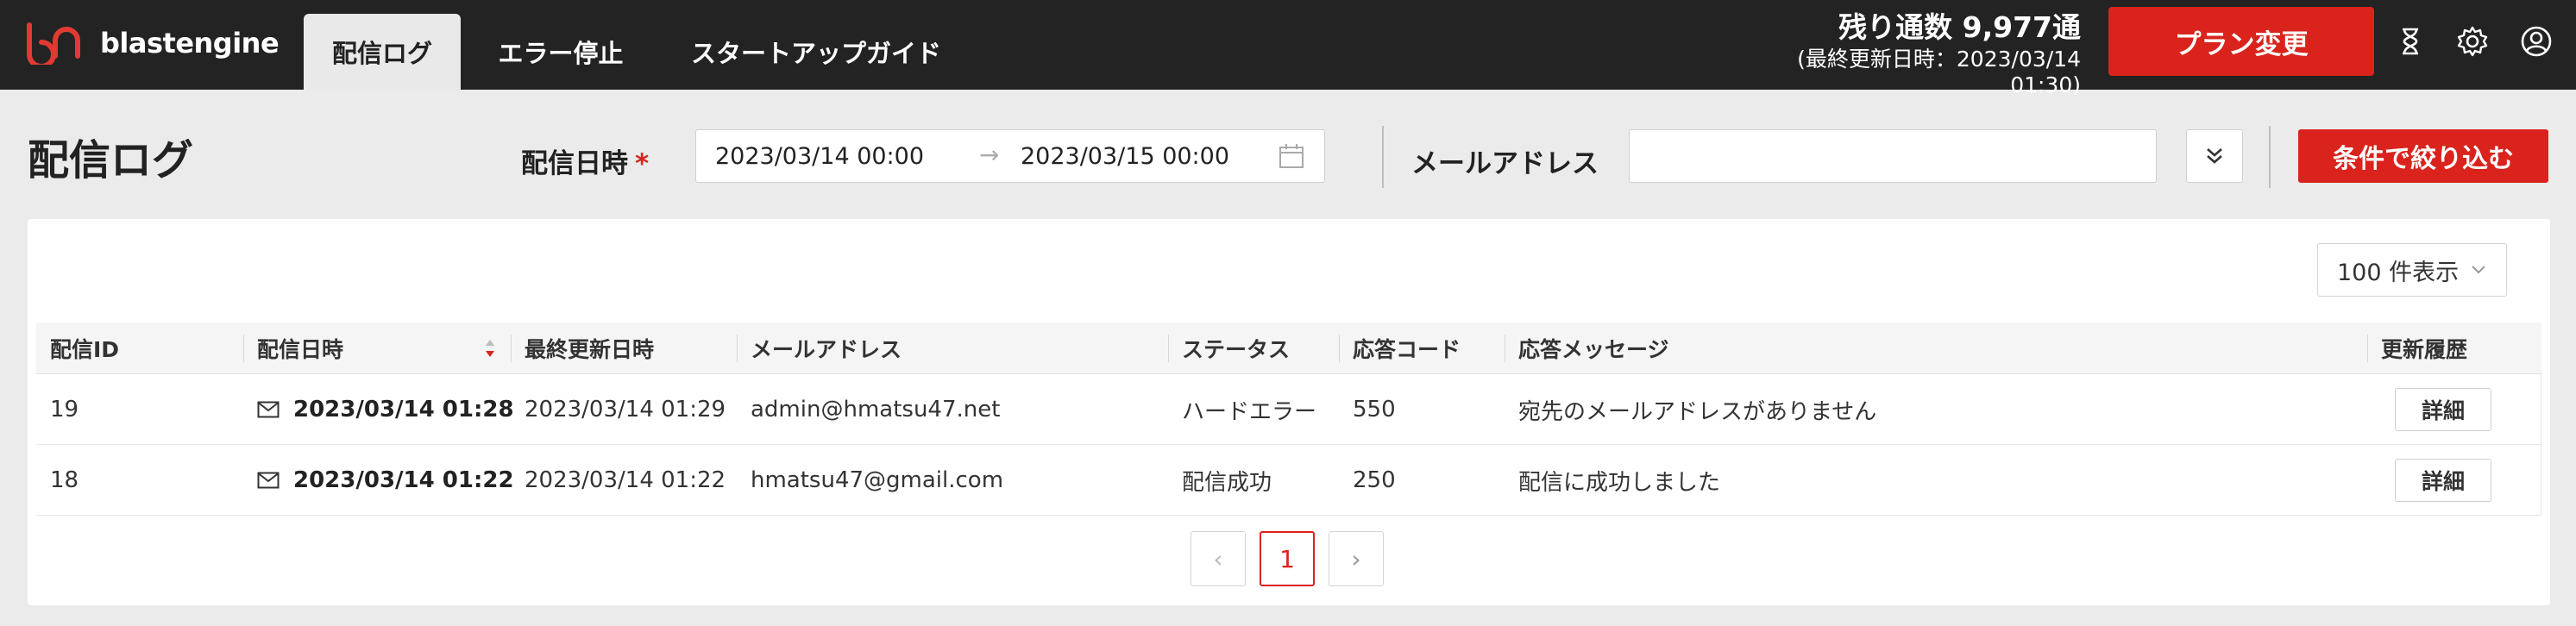  What do you see at coordinates (1374, 410) in the screenshot?
I see `cell-code: 550` at bounding box center [1374, 410].